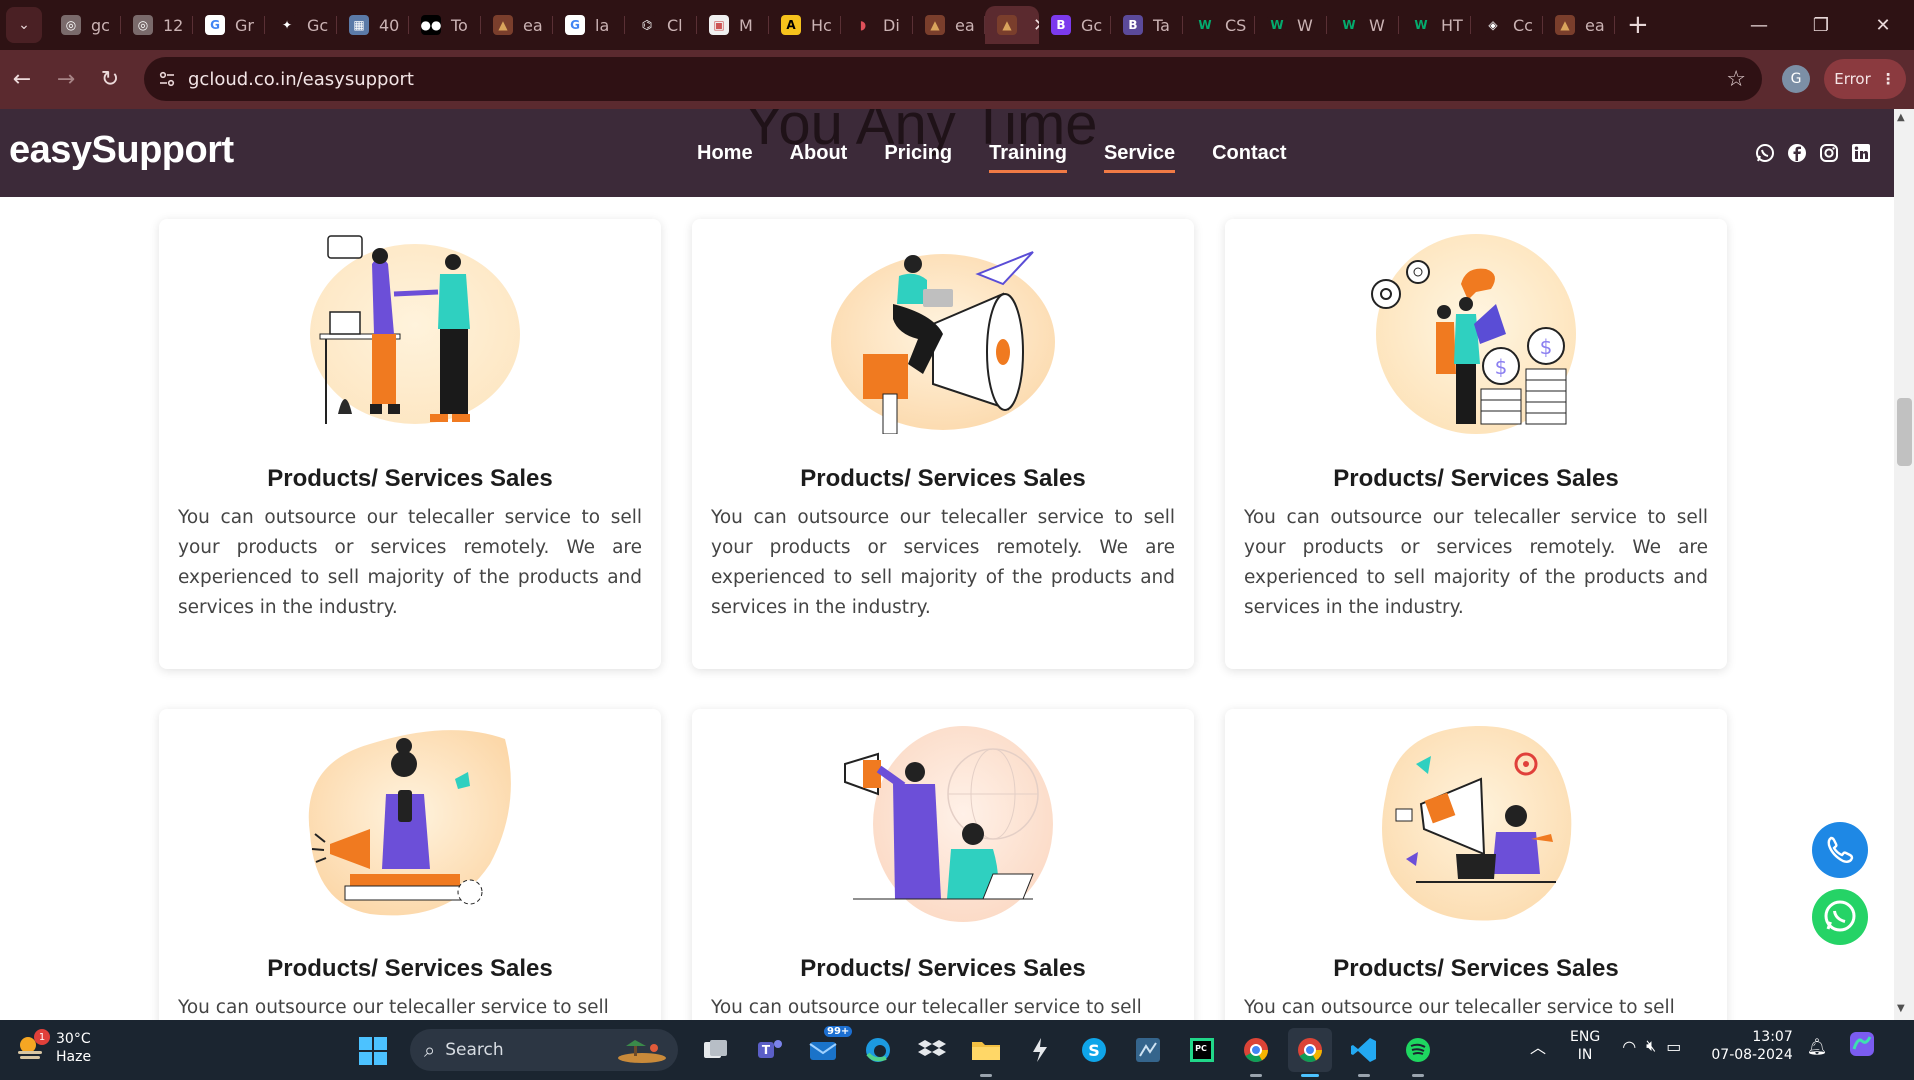  What do you see at coordinates (819, 157) in the screenshot?
I see `nav-link-about: About` at bounding box center [819, 157].